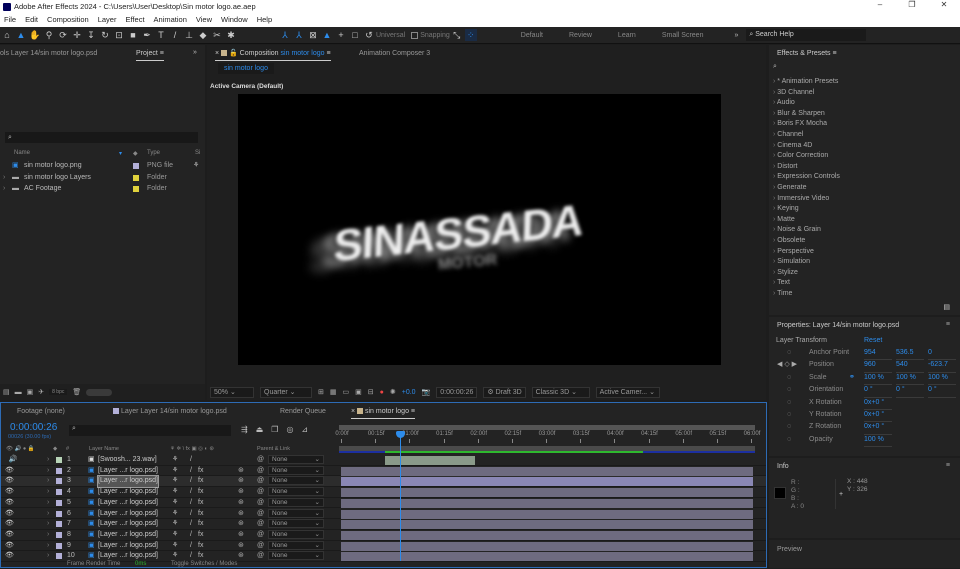 This screenshot has width=960, height=569. What do you see at coordinates (806, 135) in the screenshot?
I see `effects-category: › Channel` at bounding box center [806, 135].